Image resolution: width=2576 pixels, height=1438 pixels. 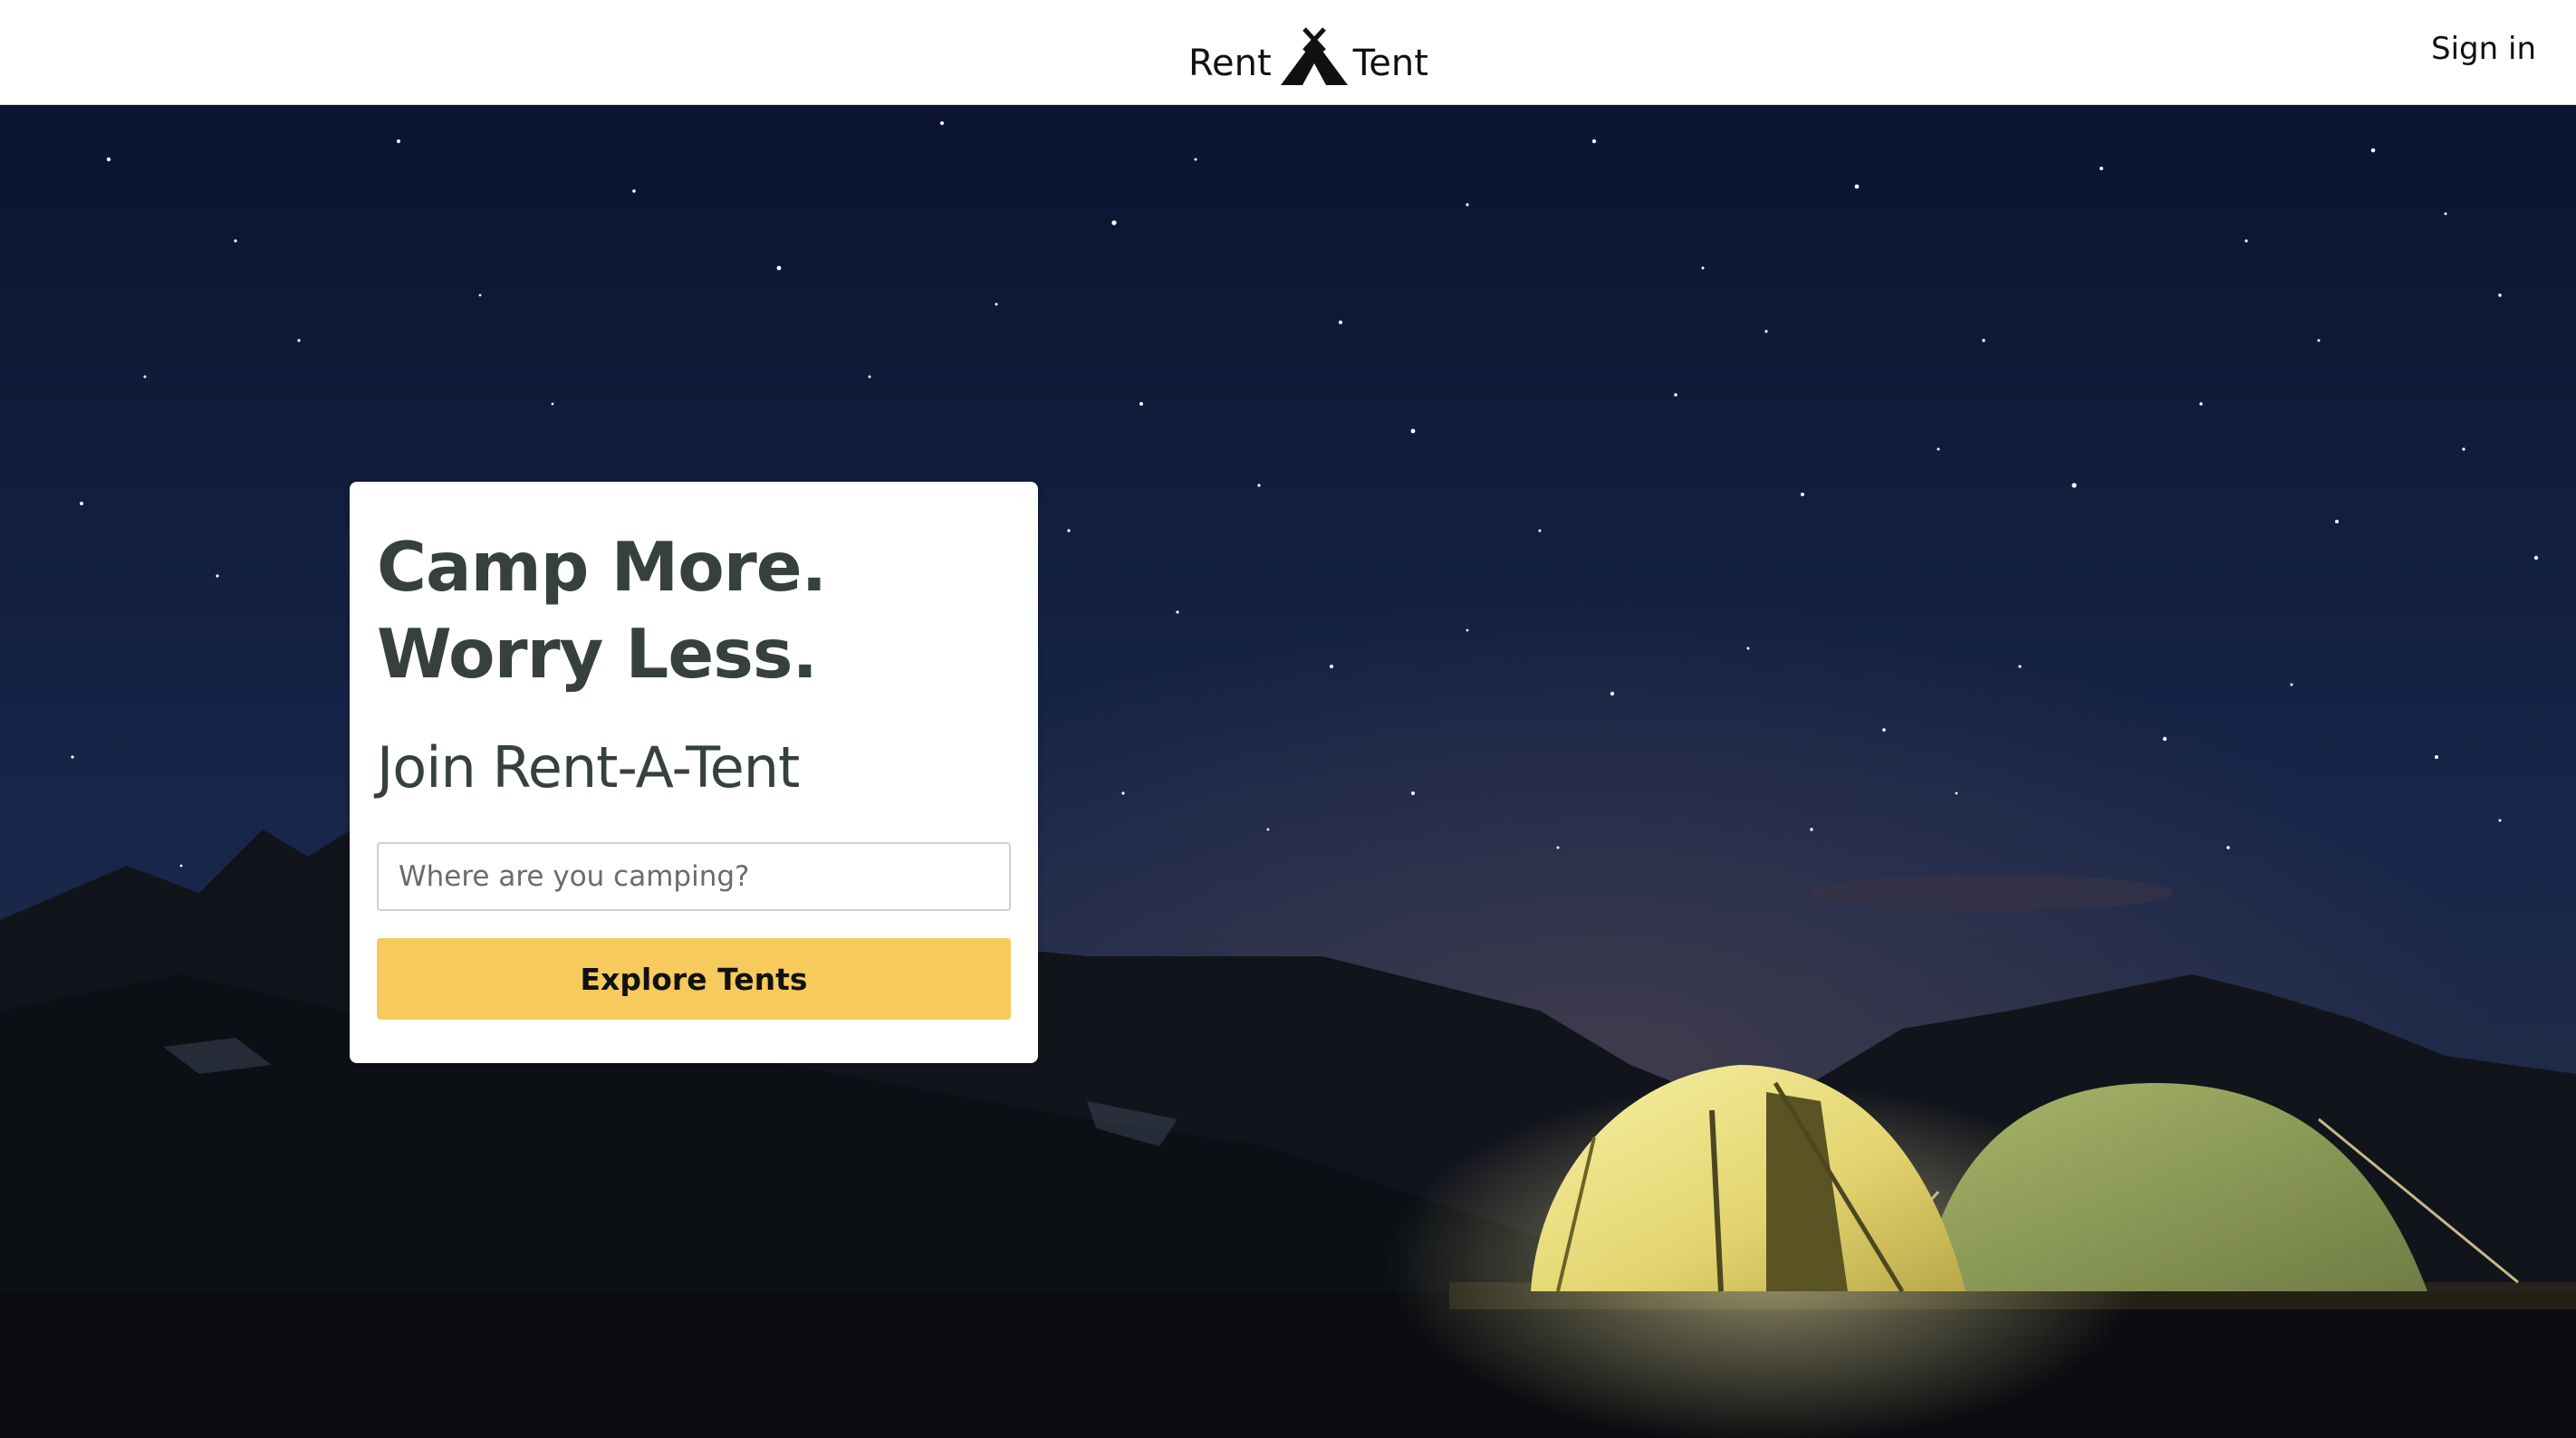 What do you see at coordinates (694, 979) in the screenshot?
I see `explore-tents-button: Explore Tents` at bounding box center [694, 979].